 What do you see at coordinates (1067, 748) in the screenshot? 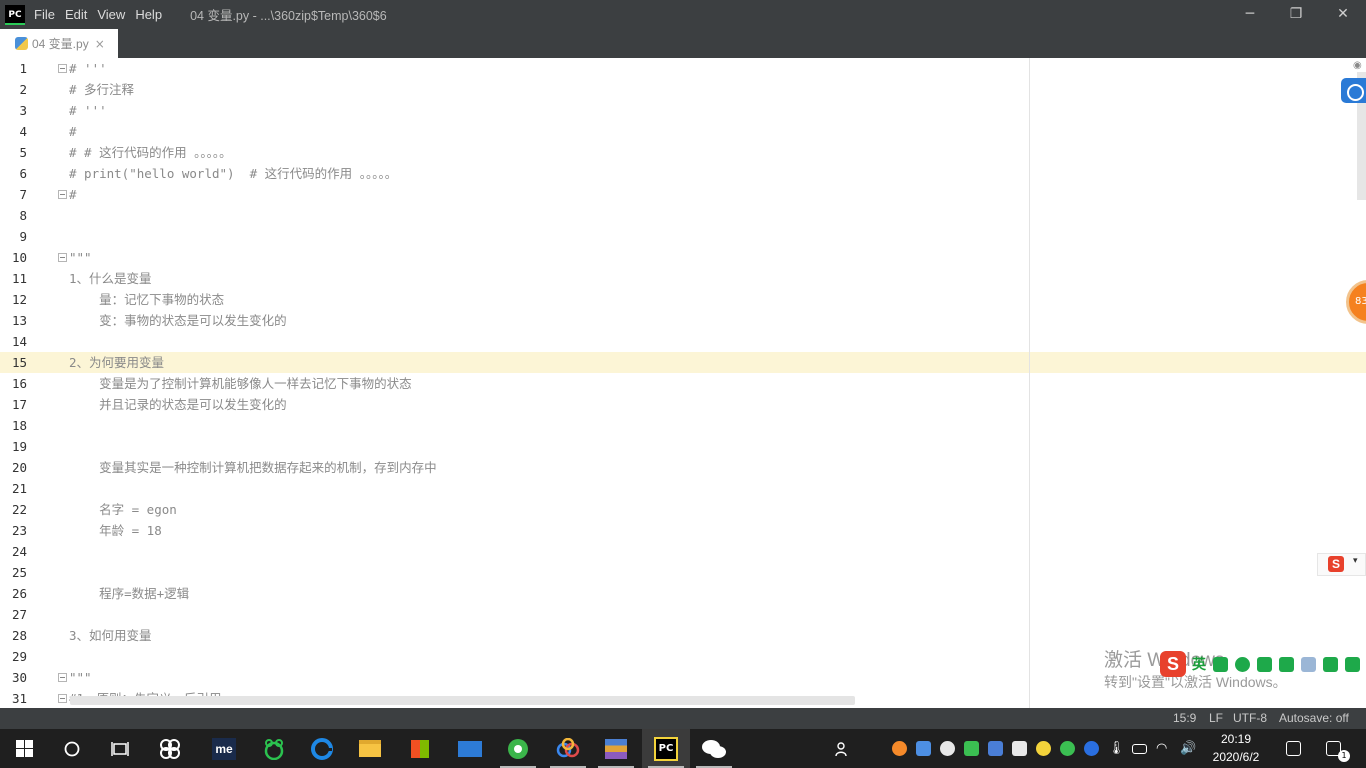
I see `tray-360-icon` at bounding box center [1067, 748].